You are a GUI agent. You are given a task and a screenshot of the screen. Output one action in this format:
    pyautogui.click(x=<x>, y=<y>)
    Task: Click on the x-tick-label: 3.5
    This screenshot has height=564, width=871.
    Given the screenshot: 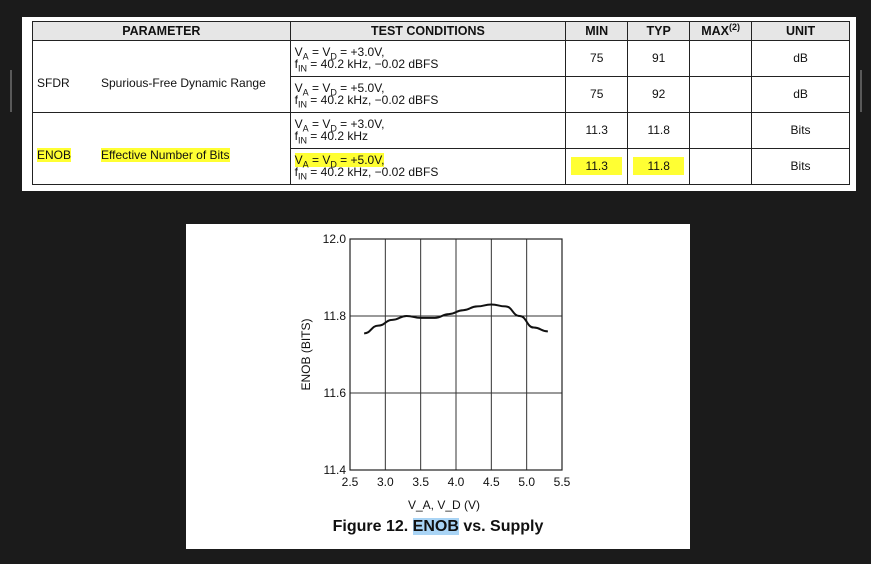 What is the action you would take?
    pyautogui.click(x=420, y=482)
    